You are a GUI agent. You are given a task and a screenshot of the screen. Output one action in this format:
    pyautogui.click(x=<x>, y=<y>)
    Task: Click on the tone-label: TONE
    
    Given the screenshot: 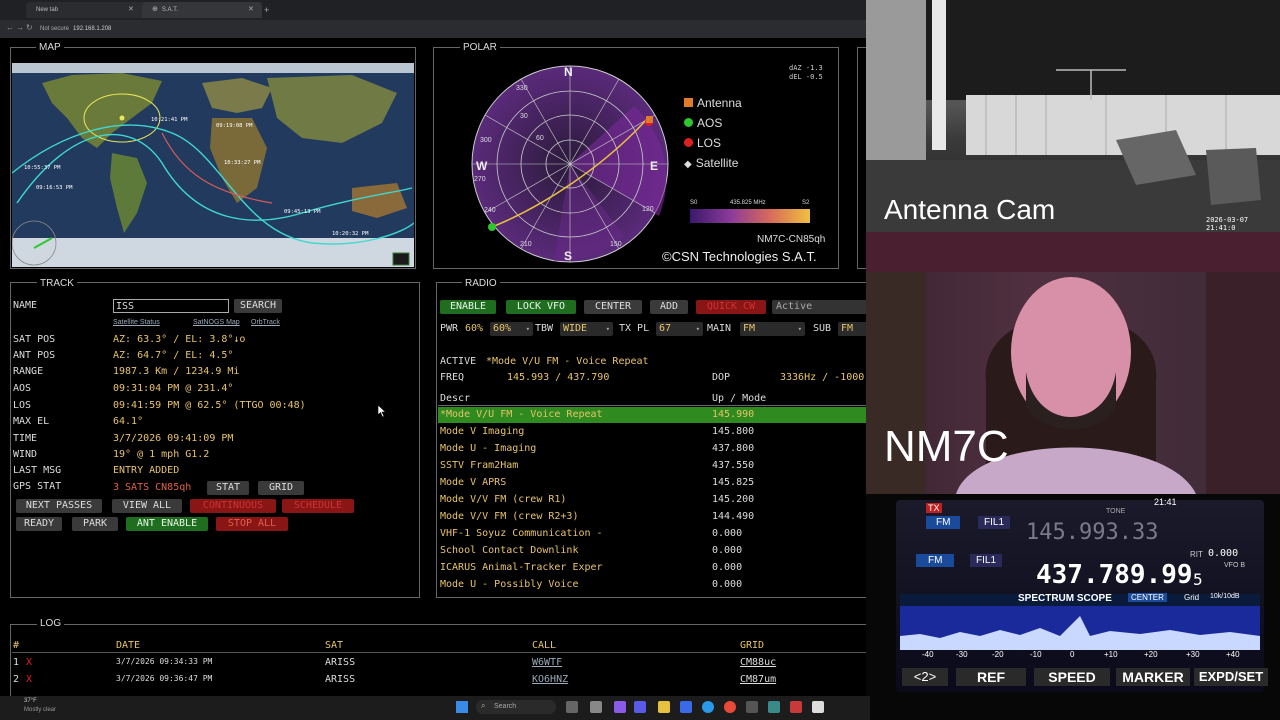 What is the action you would take?
    pyautogui.click(x=1116, y=511)
    